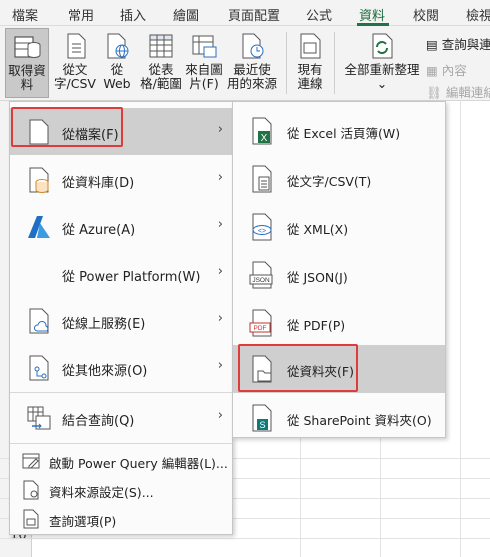  What do you see at coordinates (252, 69) in the screenshot?
I see `recent-sources-label-1: 最近使` at bounding box center [252, 69].